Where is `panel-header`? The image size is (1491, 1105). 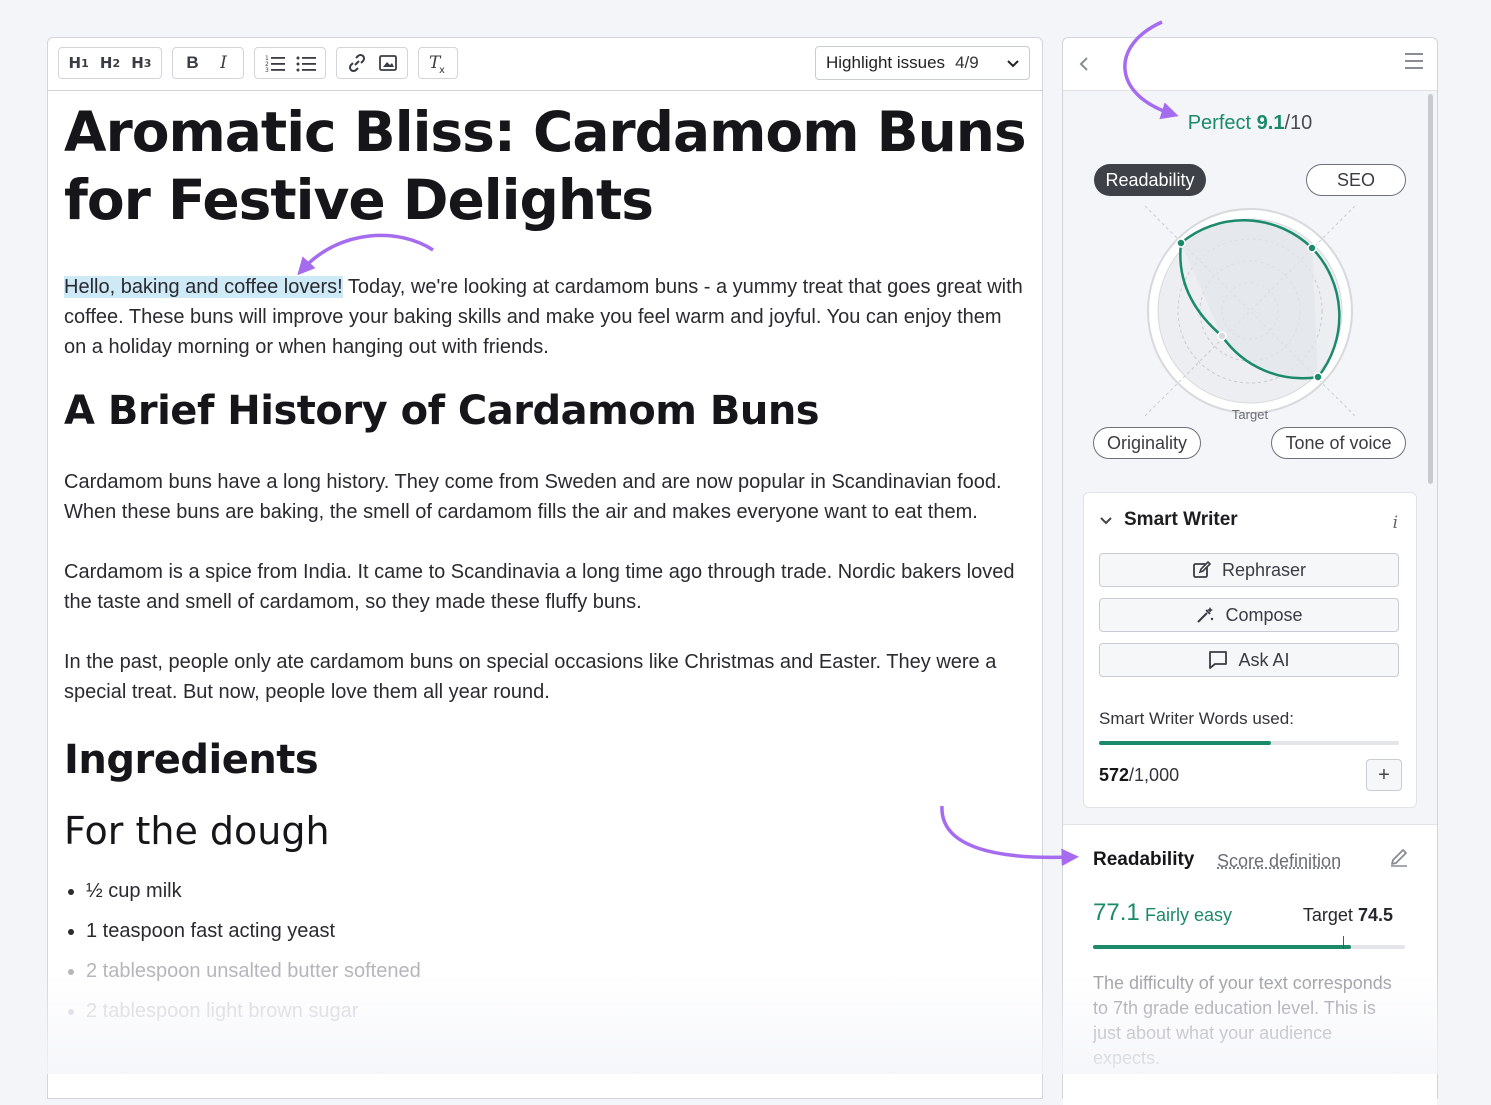
panel-header is located at coordinates (1250, 64).